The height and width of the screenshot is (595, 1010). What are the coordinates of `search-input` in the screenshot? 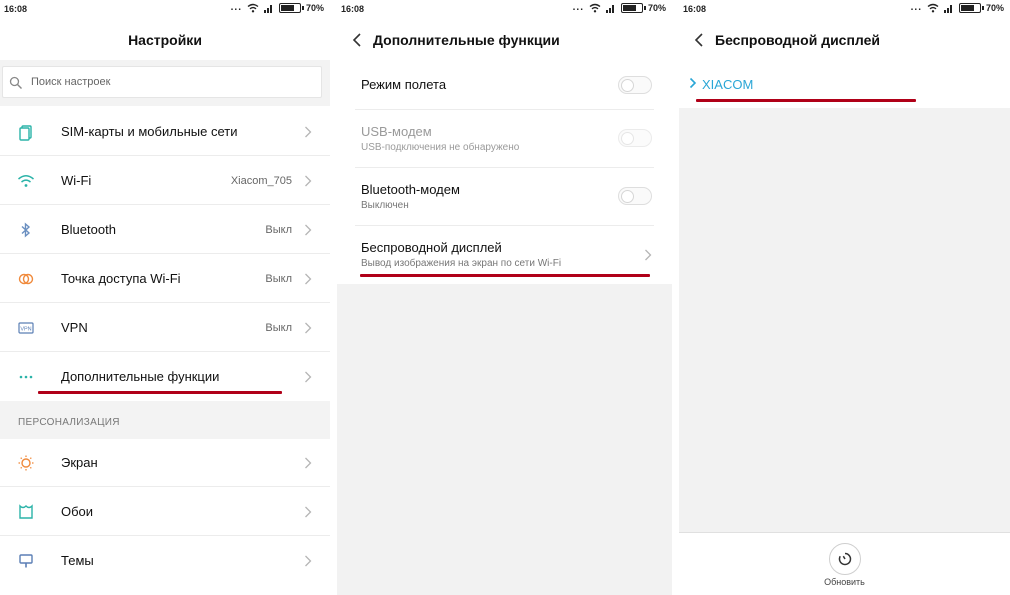 It's located at (171, 82).